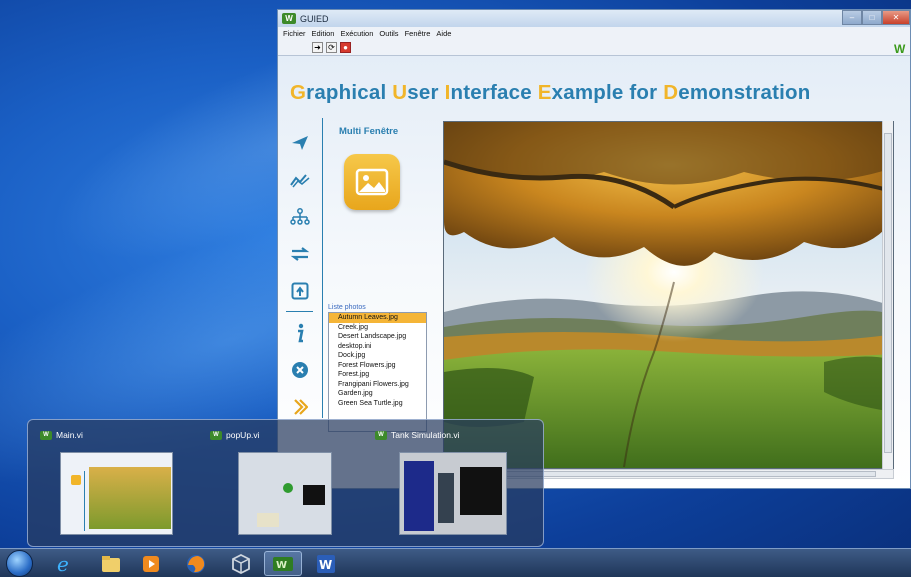 This screenshot has width=911, height=577. I want to click on window-title: GUIED, so click(314, 18).